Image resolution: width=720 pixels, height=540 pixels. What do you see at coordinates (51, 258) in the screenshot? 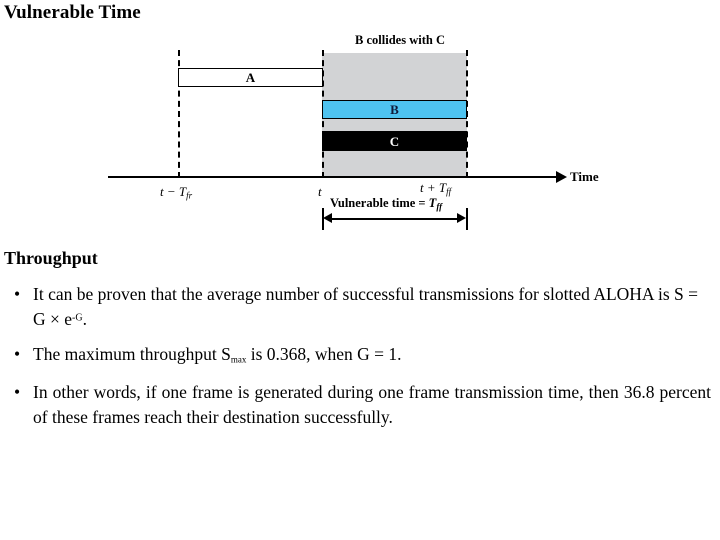
I see `section-heading: Throughput` at bounding box center [51, 258].